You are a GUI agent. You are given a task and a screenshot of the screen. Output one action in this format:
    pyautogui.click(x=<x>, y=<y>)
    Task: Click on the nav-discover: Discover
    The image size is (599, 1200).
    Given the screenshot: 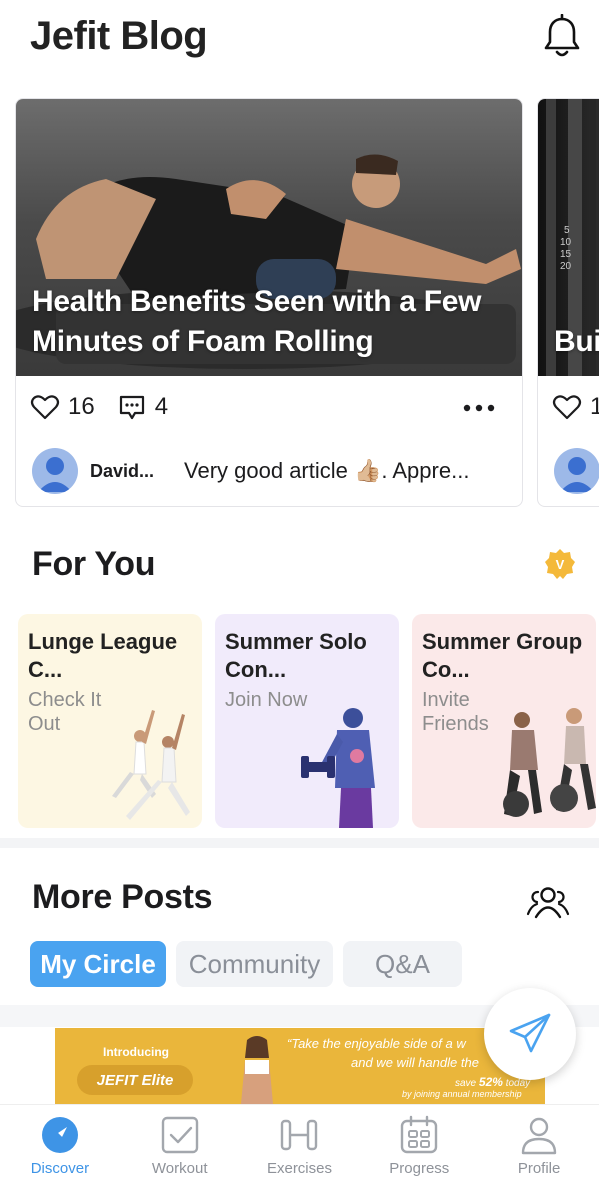 What is the action you would take?
    pyautogui.click(x=60, y=1152)
    